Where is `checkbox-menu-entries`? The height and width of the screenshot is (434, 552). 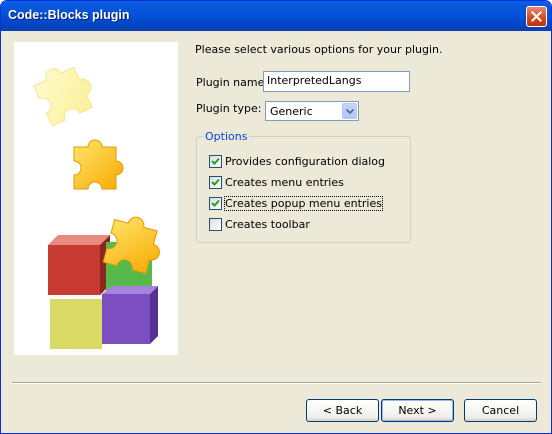 checkbox-menu-entries is located at coordinates (215, 182).